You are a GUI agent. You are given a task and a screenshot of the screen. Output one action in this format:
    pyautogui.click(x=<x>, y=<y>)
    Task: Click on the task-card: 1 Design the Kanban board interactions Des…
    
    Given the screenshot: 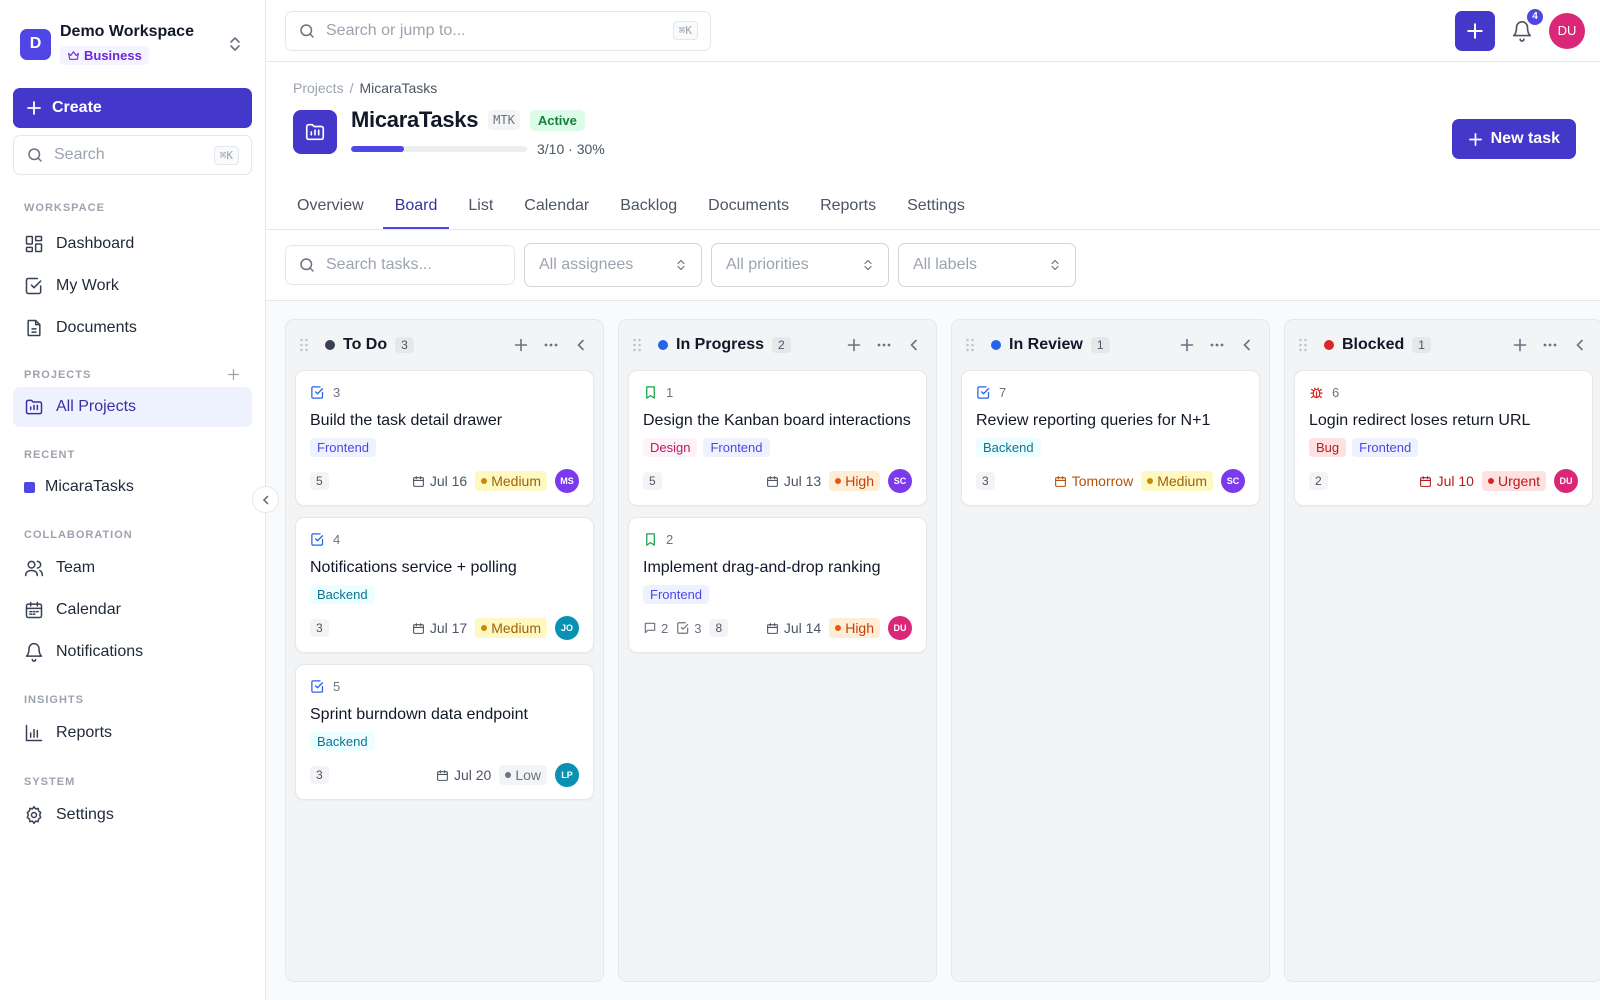 What is the action you would take?
    pyautogui.click(x=777, y=438)
    